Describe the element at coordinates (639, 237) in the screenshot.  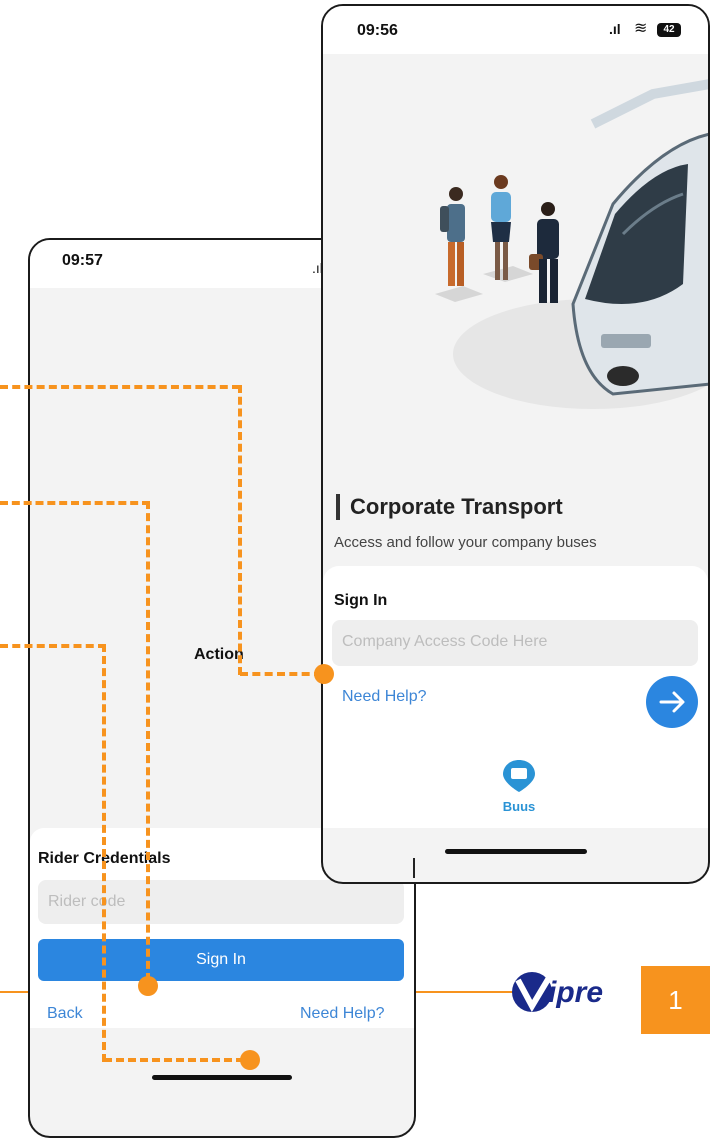
I see `bus-graphic` at that location.